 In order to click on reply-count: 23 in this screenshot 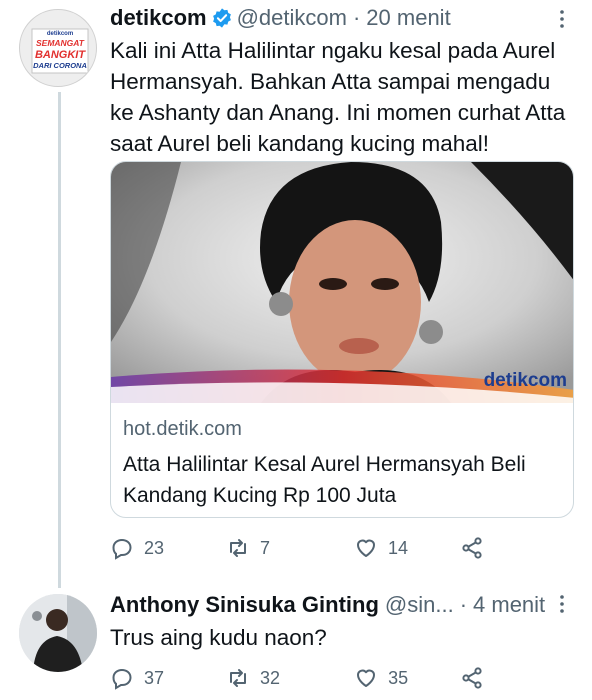, I will do `click(154, 547)`.